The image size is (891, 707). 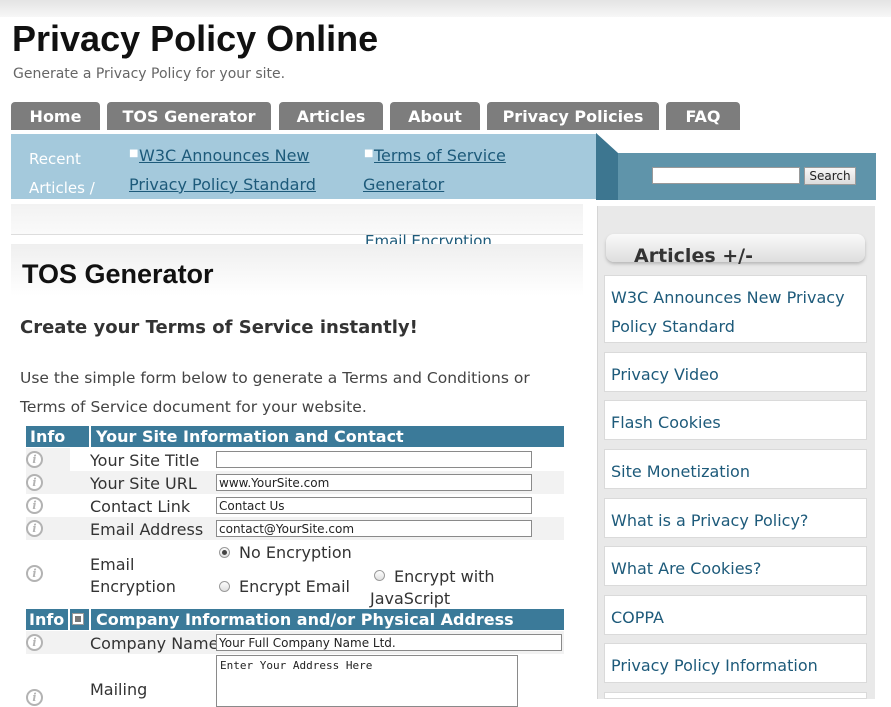 I want to click on company-name-input, so click(x=389, y=642).